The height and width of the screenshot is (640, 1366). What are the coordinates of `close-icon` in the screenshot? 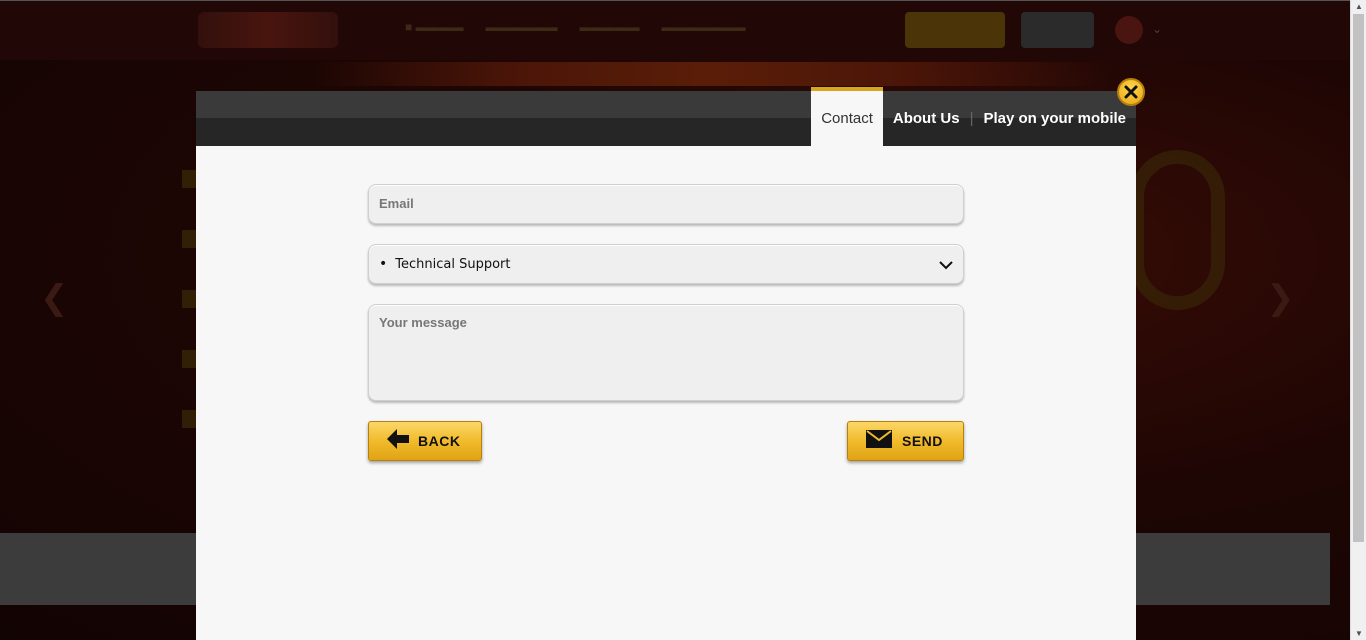 It's located at (1131, 92).